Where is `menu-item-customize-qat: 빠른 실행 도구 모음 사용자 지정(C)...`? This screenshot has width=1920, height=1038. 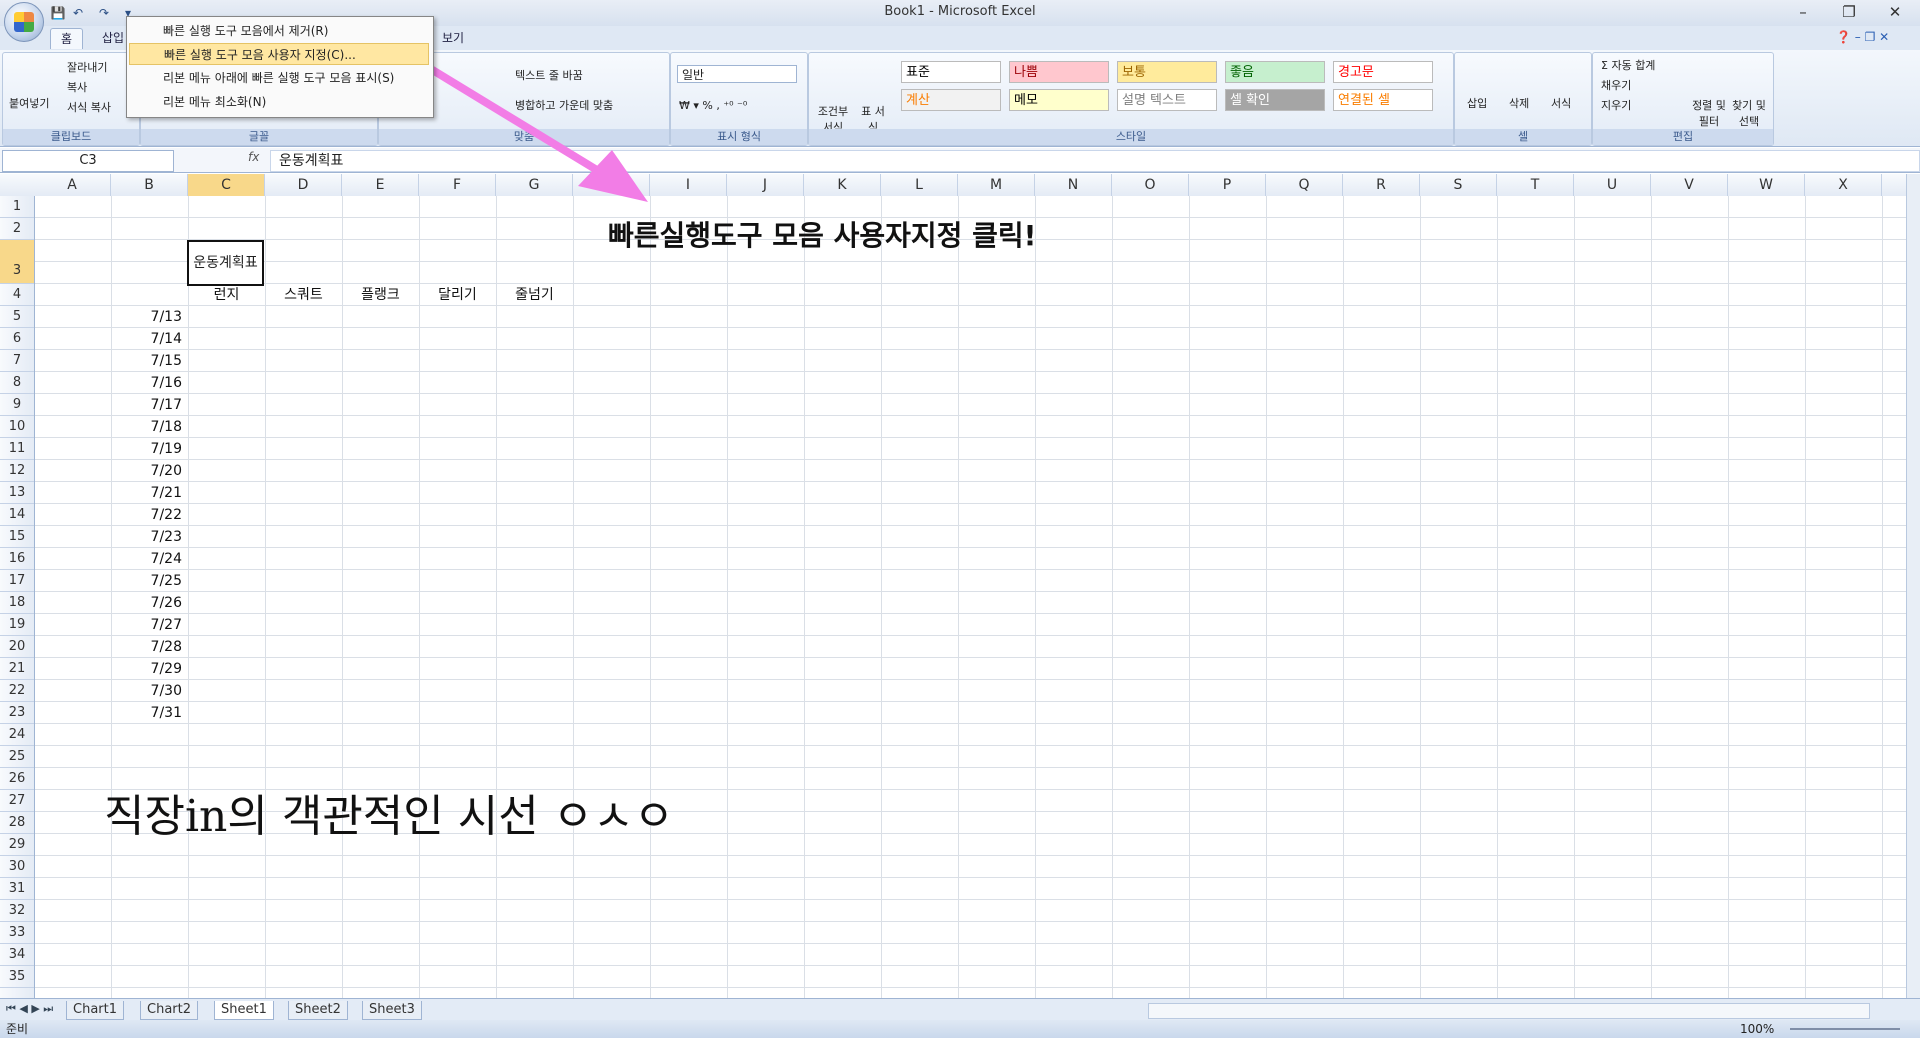 menu-item-customize-qat: 빠른 실행 도구 모음 사용자 지정(C)... is located at coordinates (279, 54).